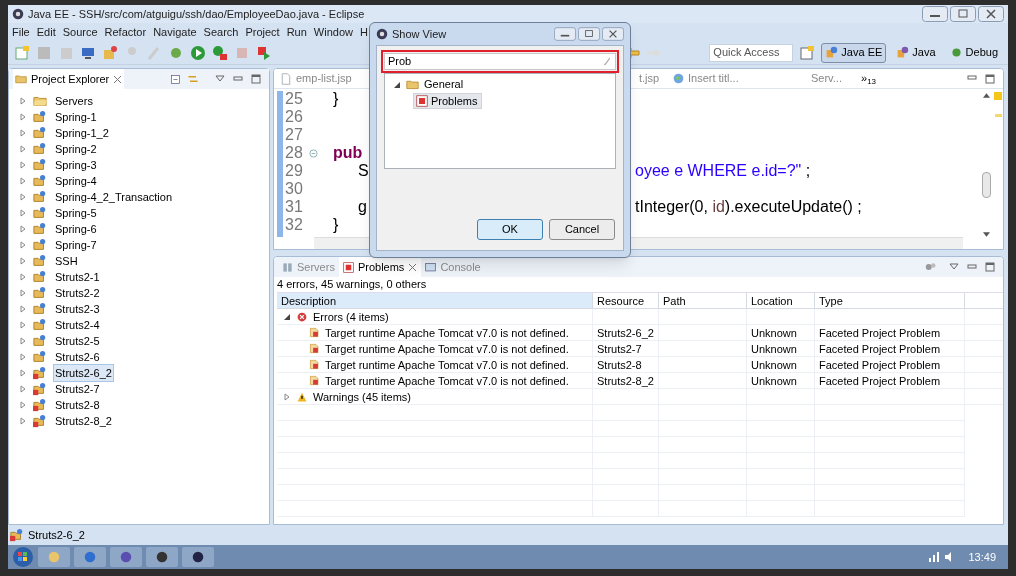 The width and height of the screenshot is (1016, 576). What do you see at coordinates (220, 52) in the screenshot?
I see `run-server-icon` at bounding box center [220, 52].